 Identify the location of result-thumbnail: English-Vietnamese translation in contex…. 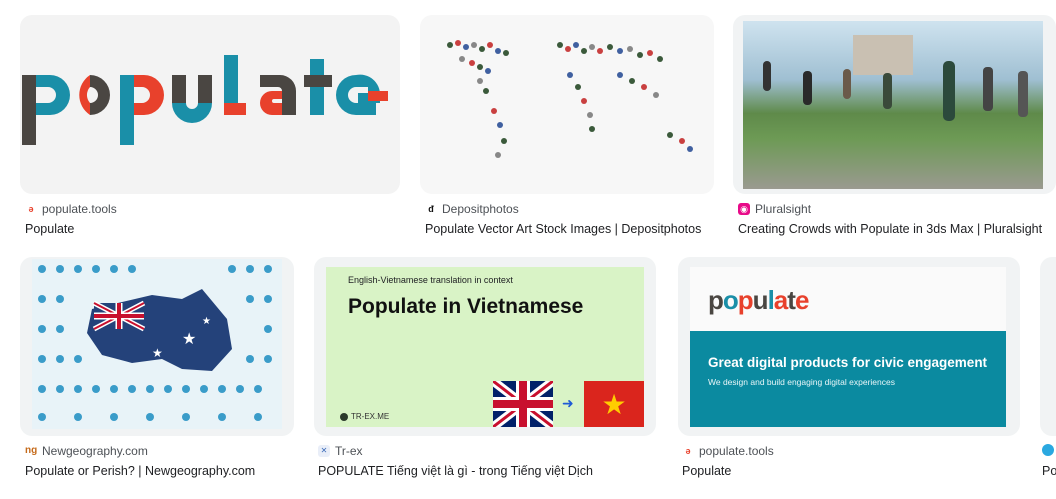
(485, 346).